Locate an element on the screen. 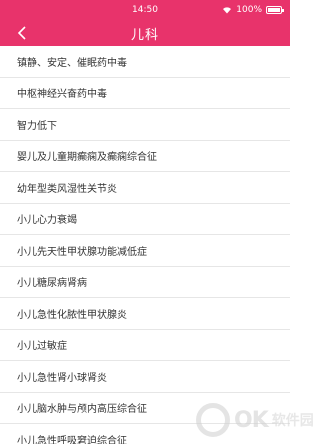 The width and height of the screenshot is (320, 444). list-item-label: 中枢神经兴奋药中毒 is located at coordinates (62, 95).